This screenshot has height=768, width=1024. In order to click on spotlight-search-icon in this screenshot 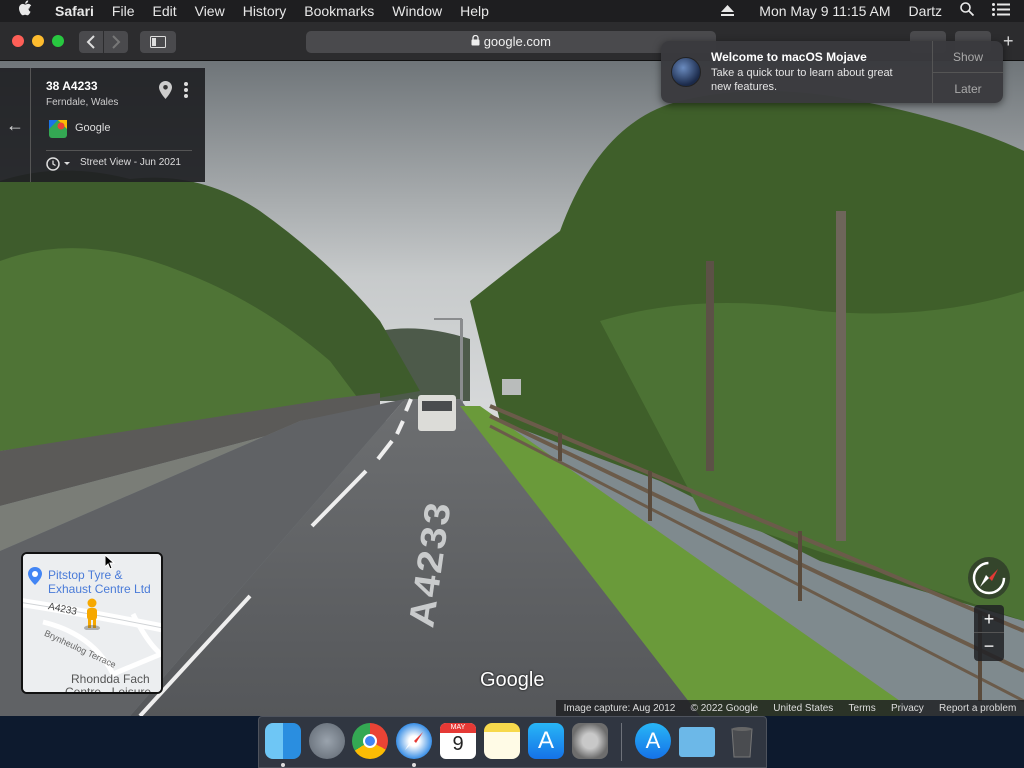, I will do `click(967, 11)`.